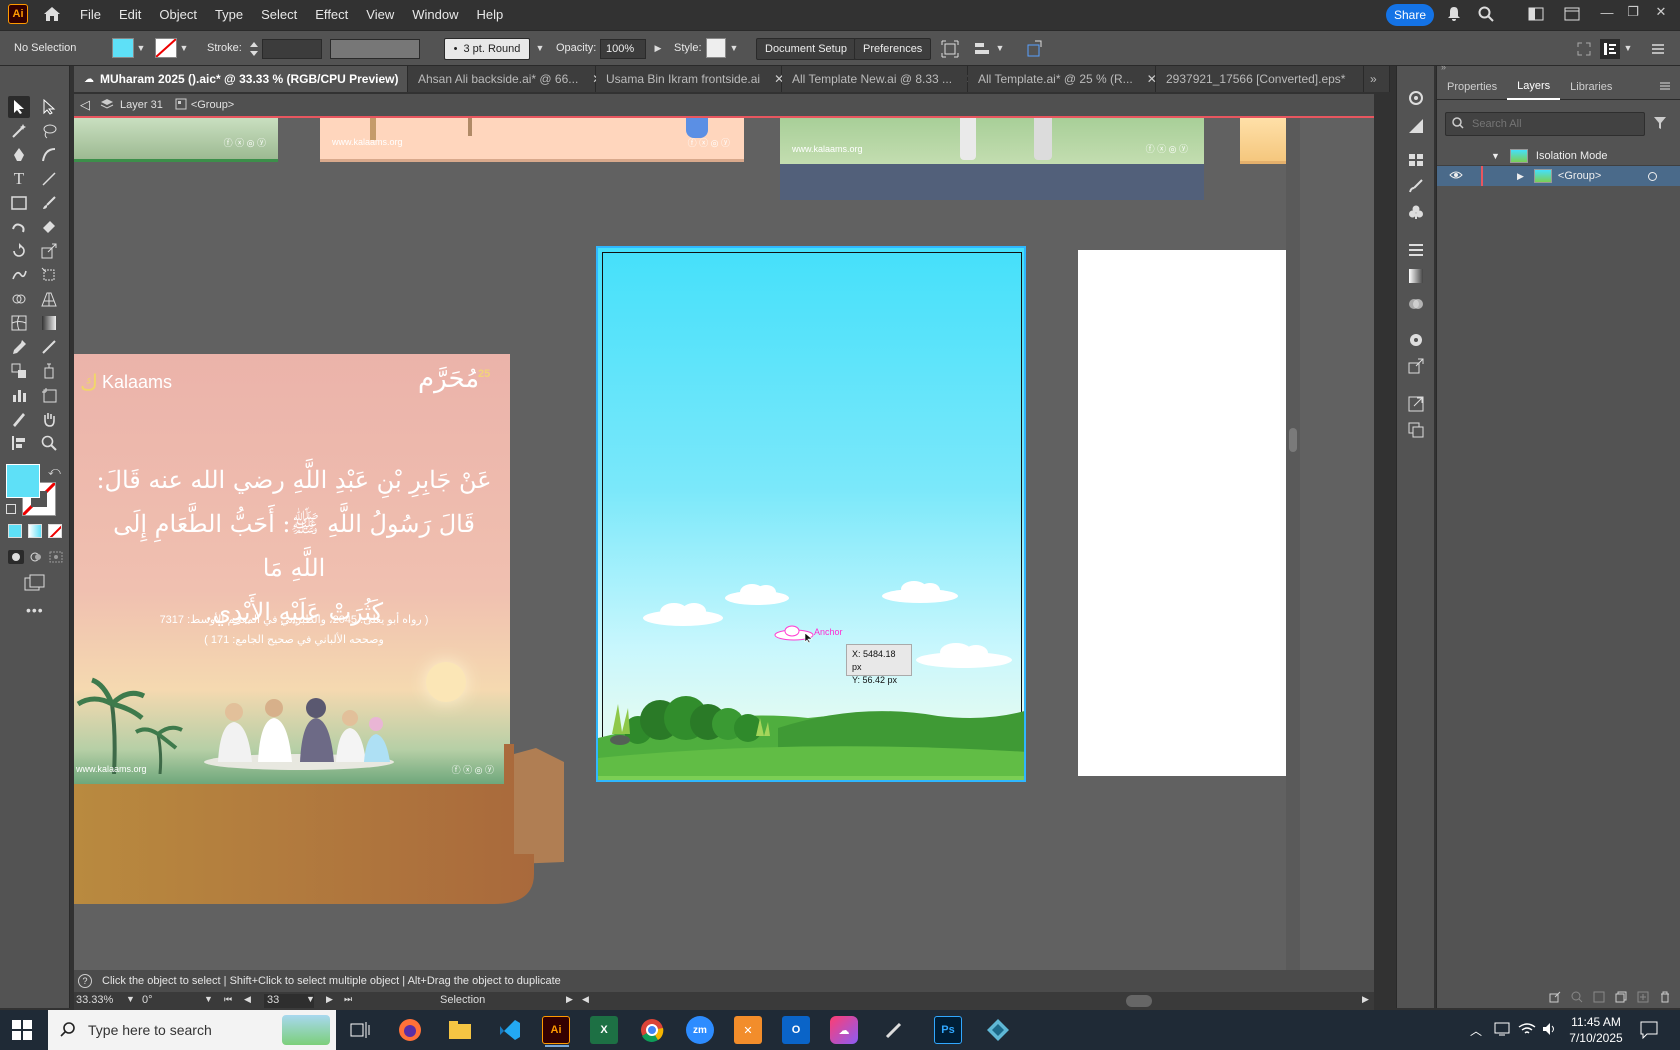  I want to click on taskbar-clock: 11:45 AM 7/10/2025, so click(1596, 1030).